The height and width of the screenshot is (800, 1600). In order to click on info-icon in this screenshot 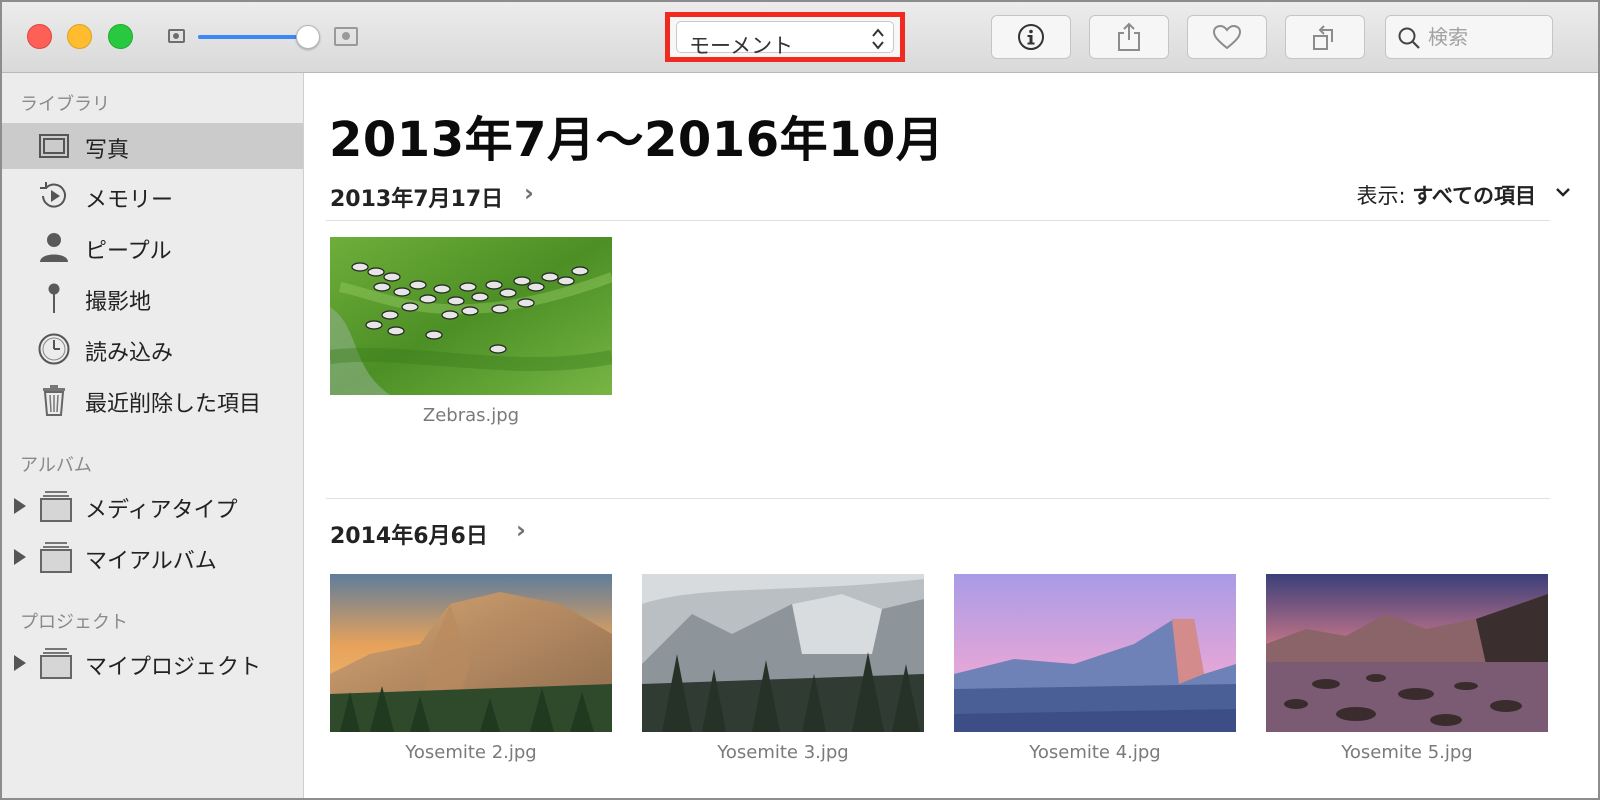, I will do `click(1031, 37)`.